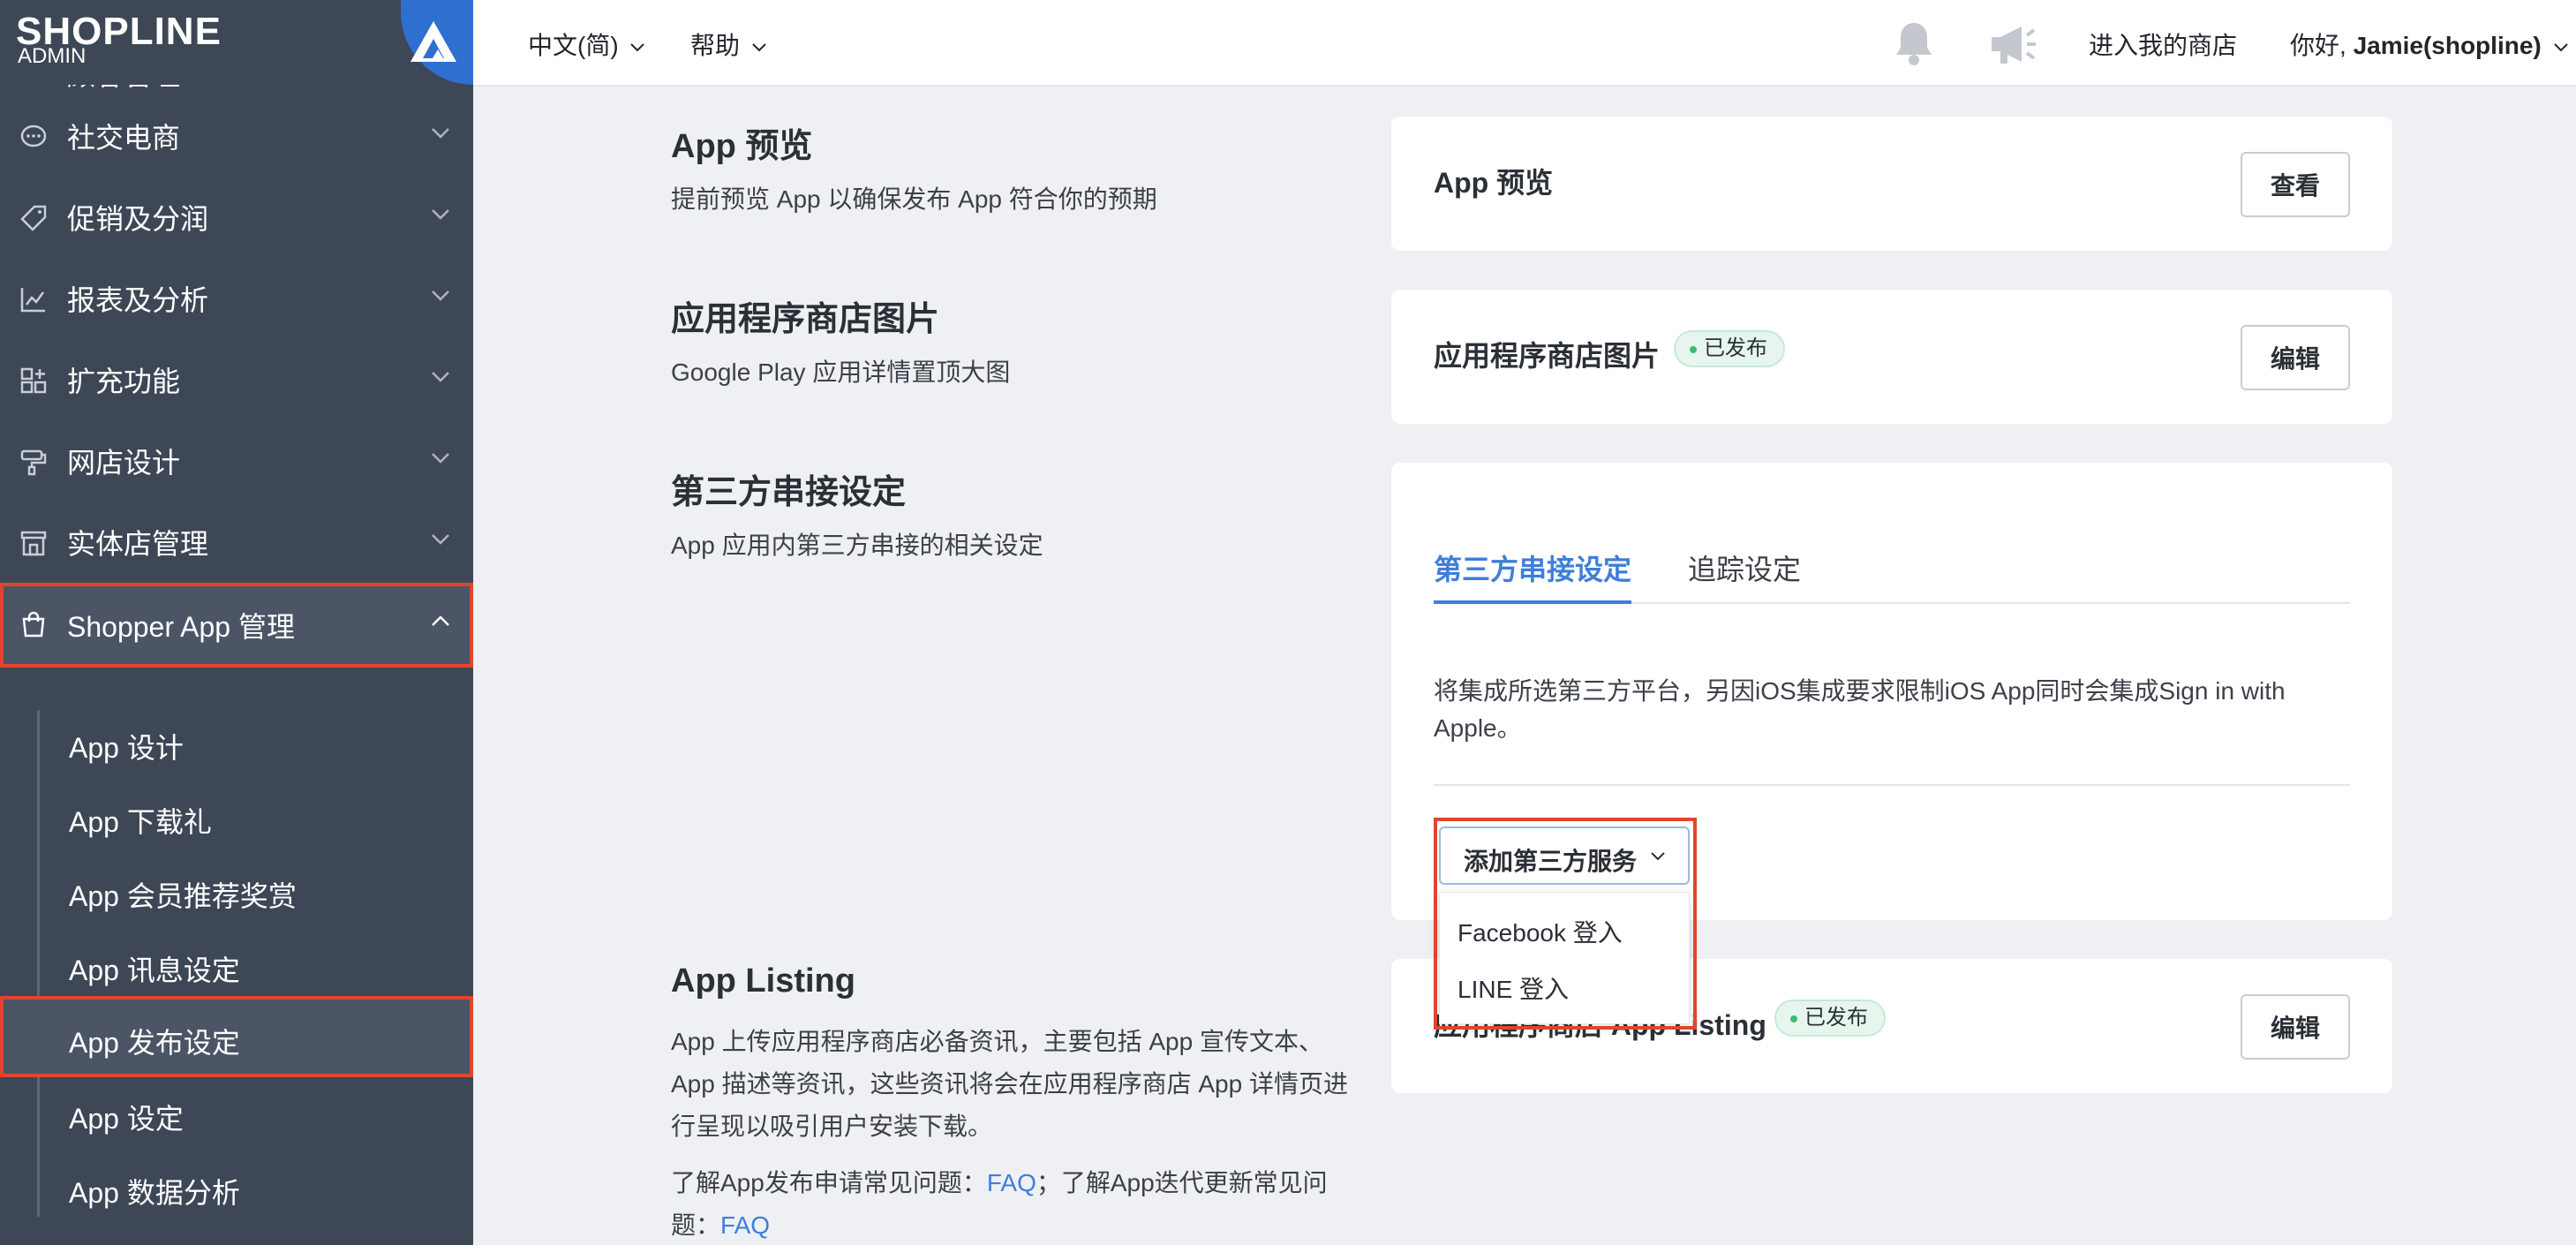  What do you see at coordinates (2163, 44) in the screenshot?
I see `enter-store-link: 进入我的商店` at bounding box center [2163, 44].